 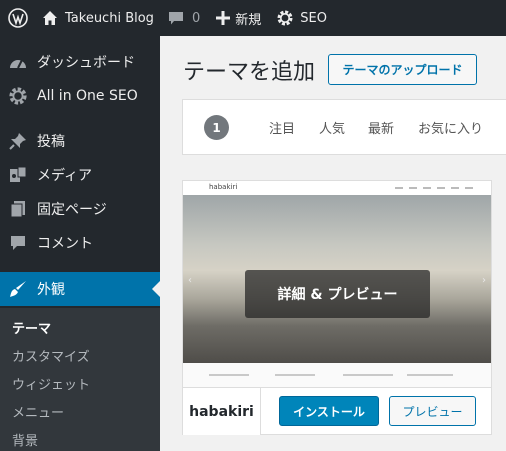 What do you see at coordinates (80, 289) in the screenshot?
I see `sidebar-item-appearance: 外観` at bounding box center [80, 289].